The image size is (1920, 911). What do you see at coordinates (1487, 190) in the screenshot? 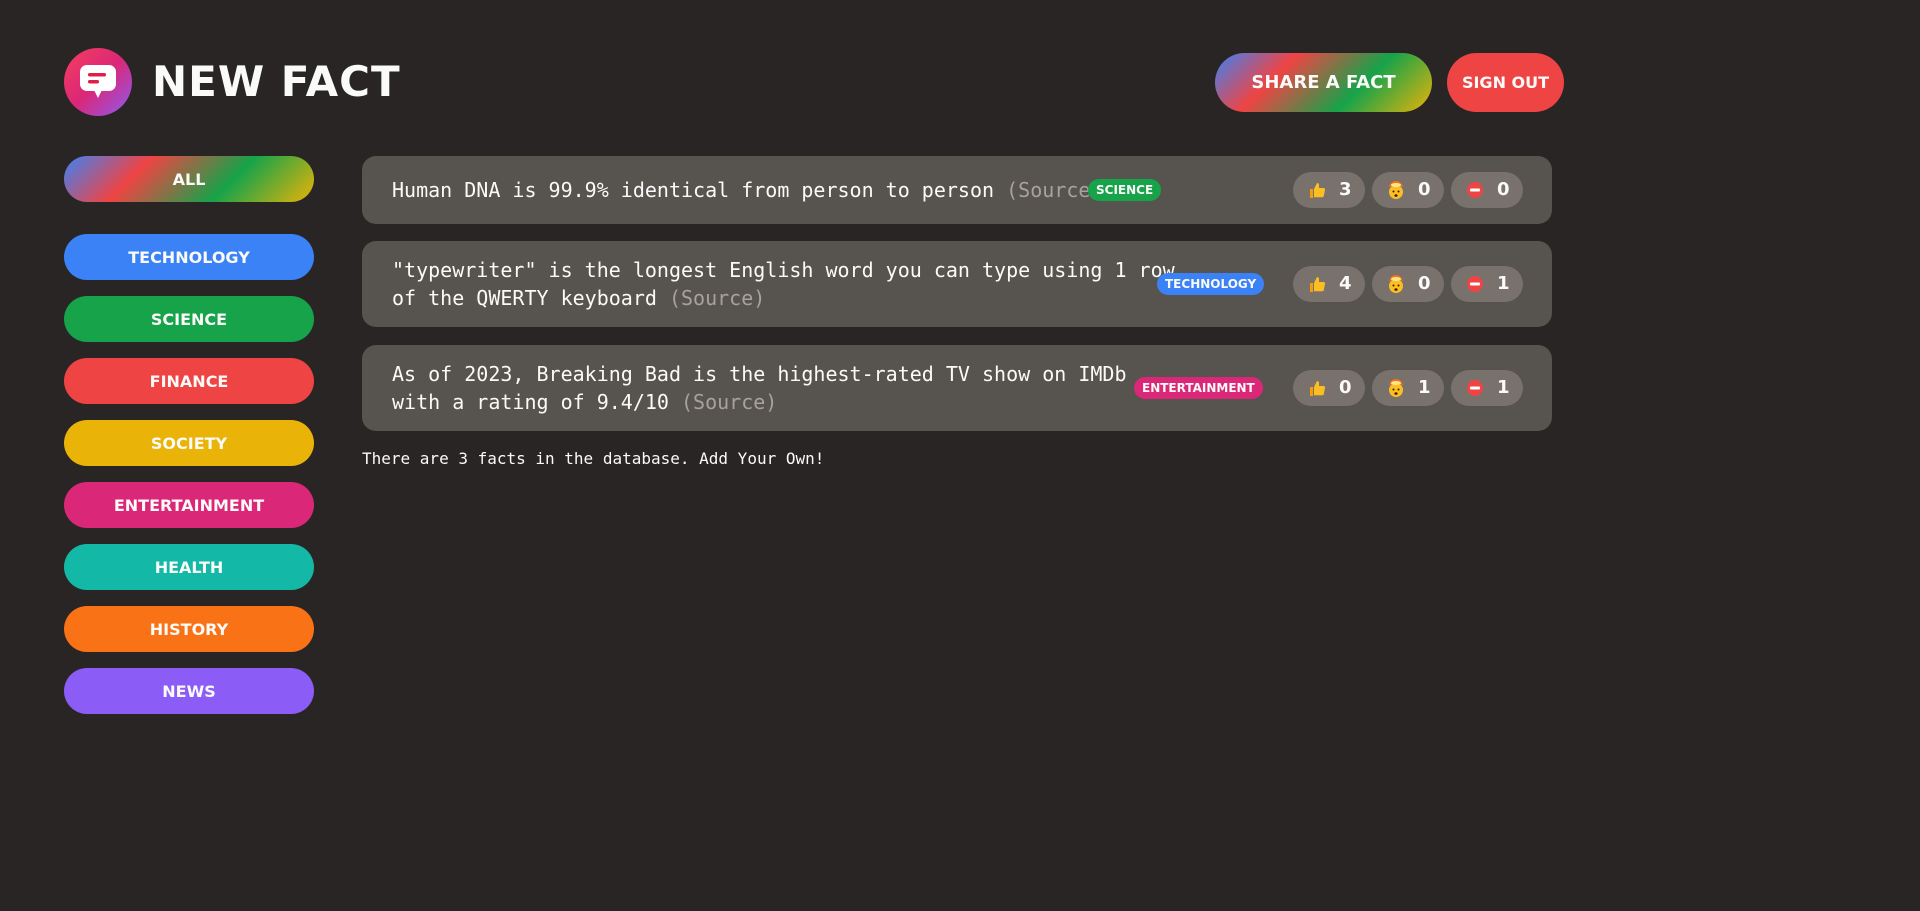
I see `vote-false-button: 0` at bounding box center [1487, 190].